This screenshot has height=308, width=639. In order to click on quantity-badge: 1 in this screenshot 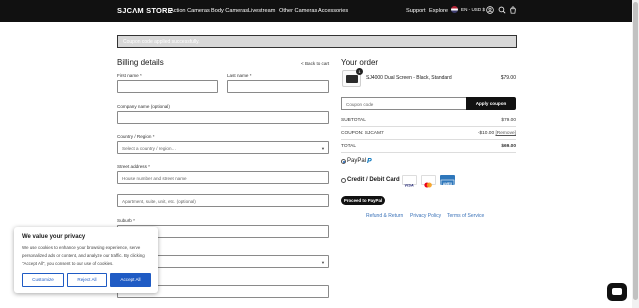, I will do `click(359, 71)`.